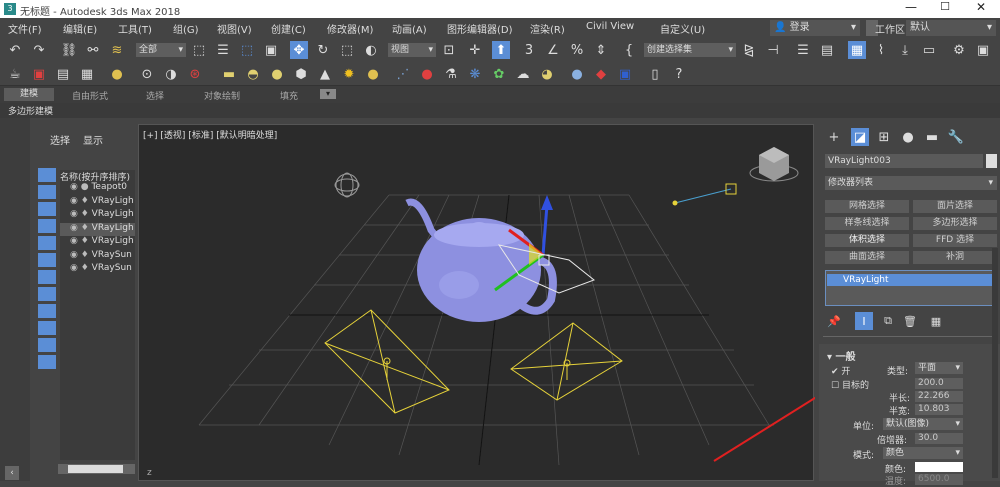  Describe the element at coordinates (60, 139) in the screenshot. I see `scene-tab-select: 选择` at that location.